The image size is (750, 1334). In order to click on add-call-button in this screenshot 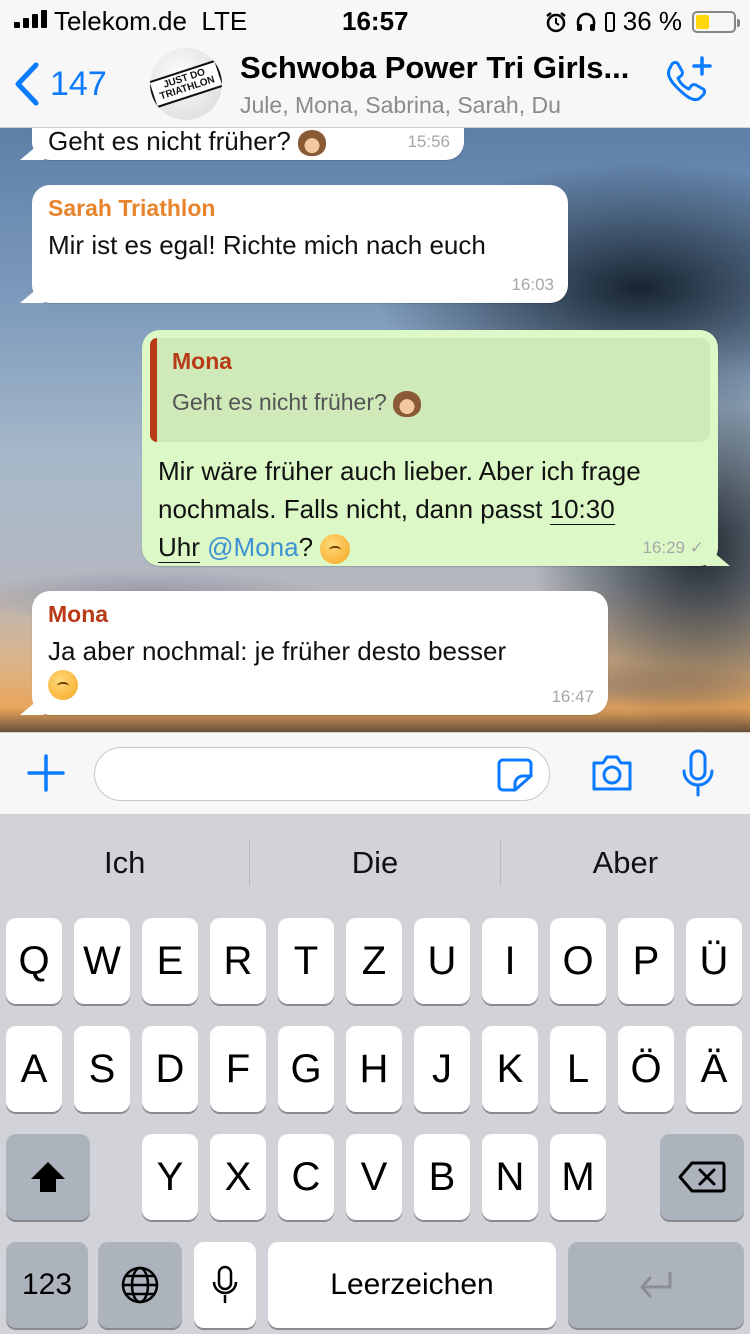, I will do `click(688, 82)`.